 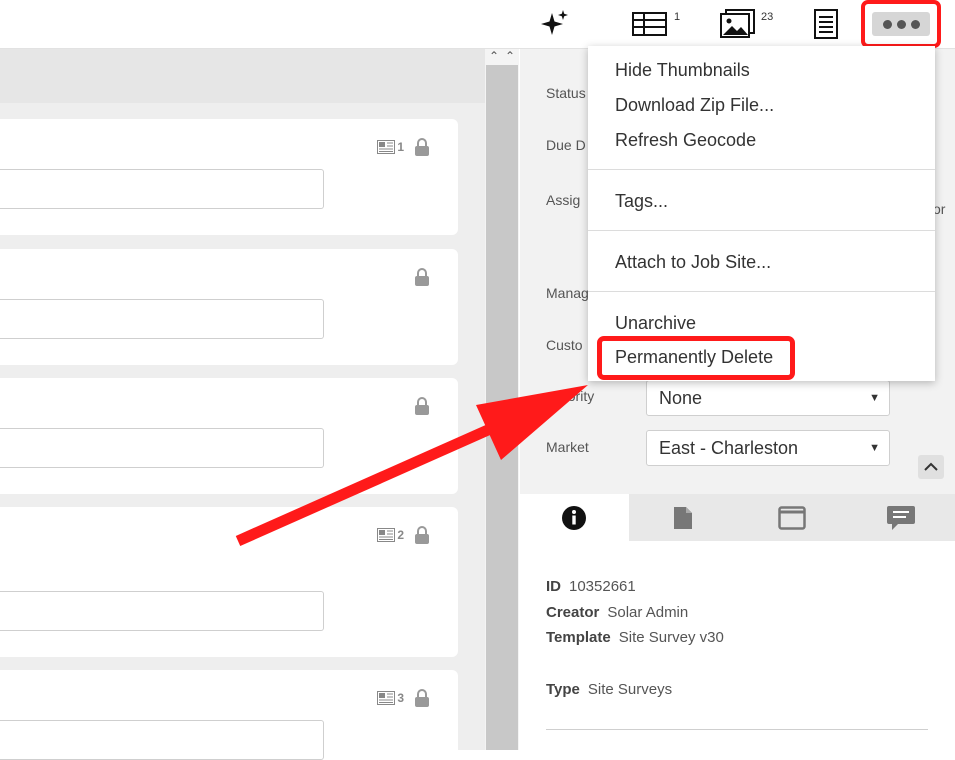 What do you see at coordinates (502, 57) in the screenshot?
I see `scroll-up-controls: ⌃ ⌃` at bounding box center [502, 57].